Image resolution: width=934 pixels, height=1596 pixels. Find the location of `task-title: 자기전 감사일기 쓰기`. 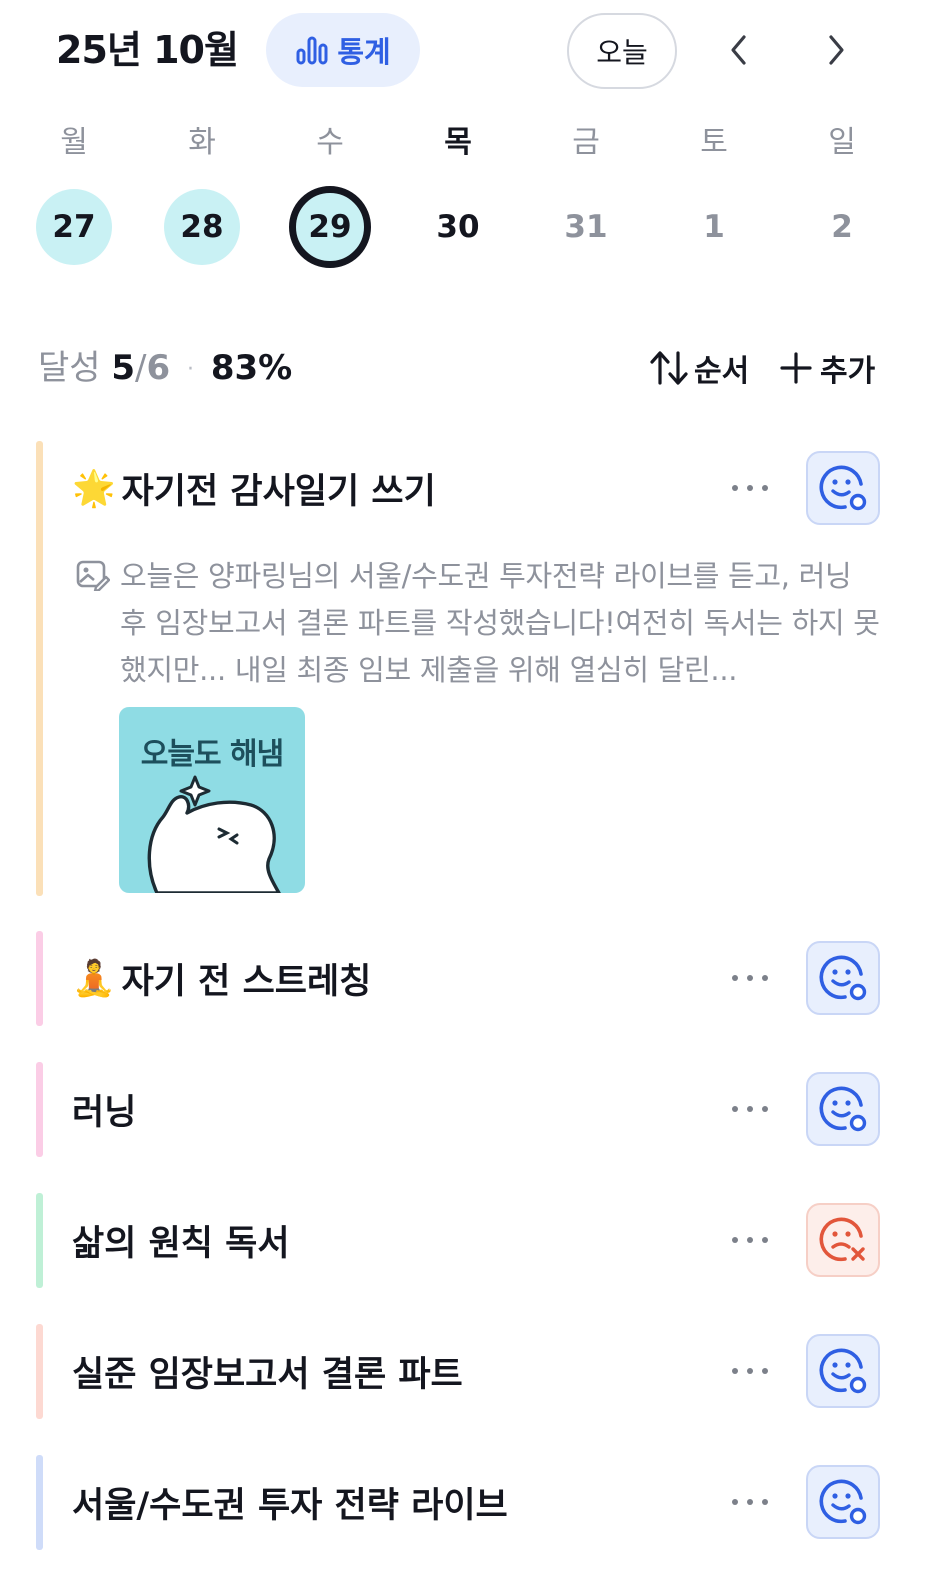

task-title: 자기전 감사일기 쓰기 is located at coordinates (278, 491).